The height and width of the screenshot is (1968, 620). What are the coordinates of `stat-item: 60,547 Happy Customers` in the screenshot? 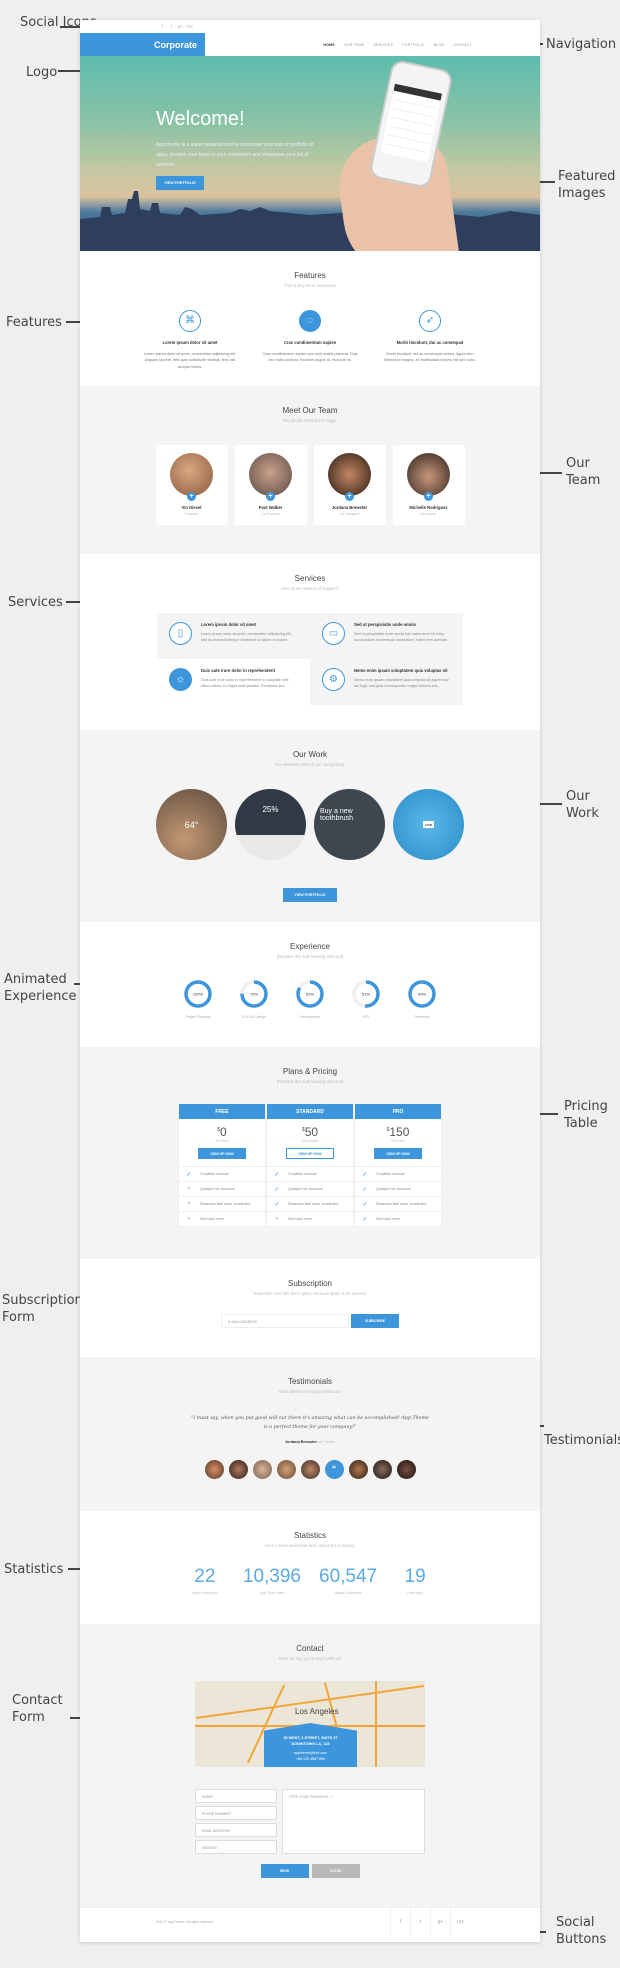 It's located at (348, 1580).